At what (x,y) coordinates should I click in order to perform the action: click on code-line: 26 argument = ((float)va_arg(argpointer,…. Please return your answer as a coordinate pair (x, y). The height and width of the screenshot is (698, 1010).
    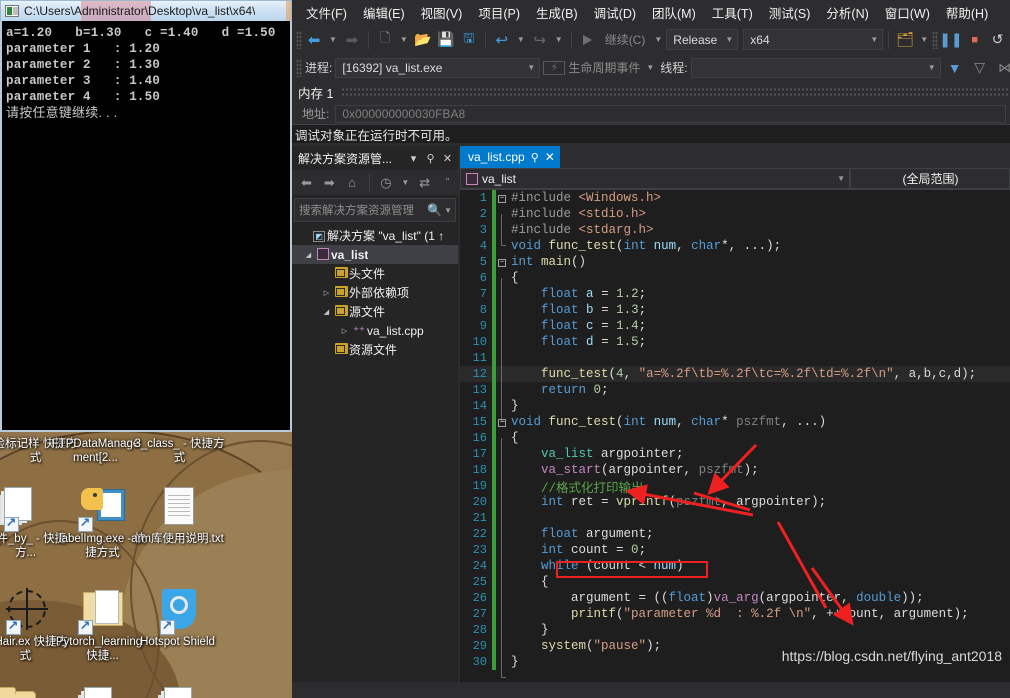
    Looking at the image, I should click on (735, 602).